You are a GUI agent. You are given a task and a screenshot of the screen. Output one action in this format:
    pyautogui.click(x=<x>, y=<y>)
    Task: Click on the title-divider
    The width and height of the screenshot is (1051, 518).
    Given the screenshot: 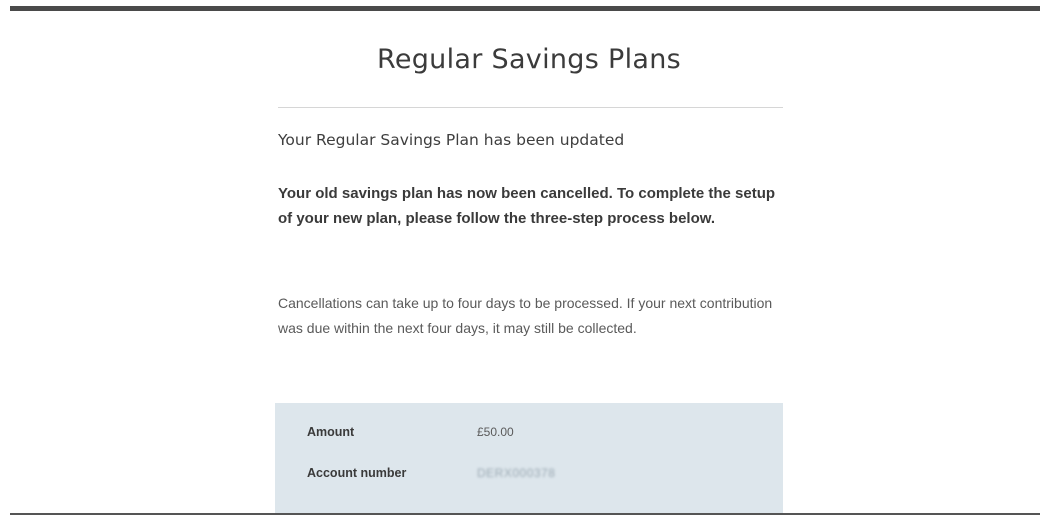 What is the action you would take?
    pyautogui.click(x=530, y=107)
    